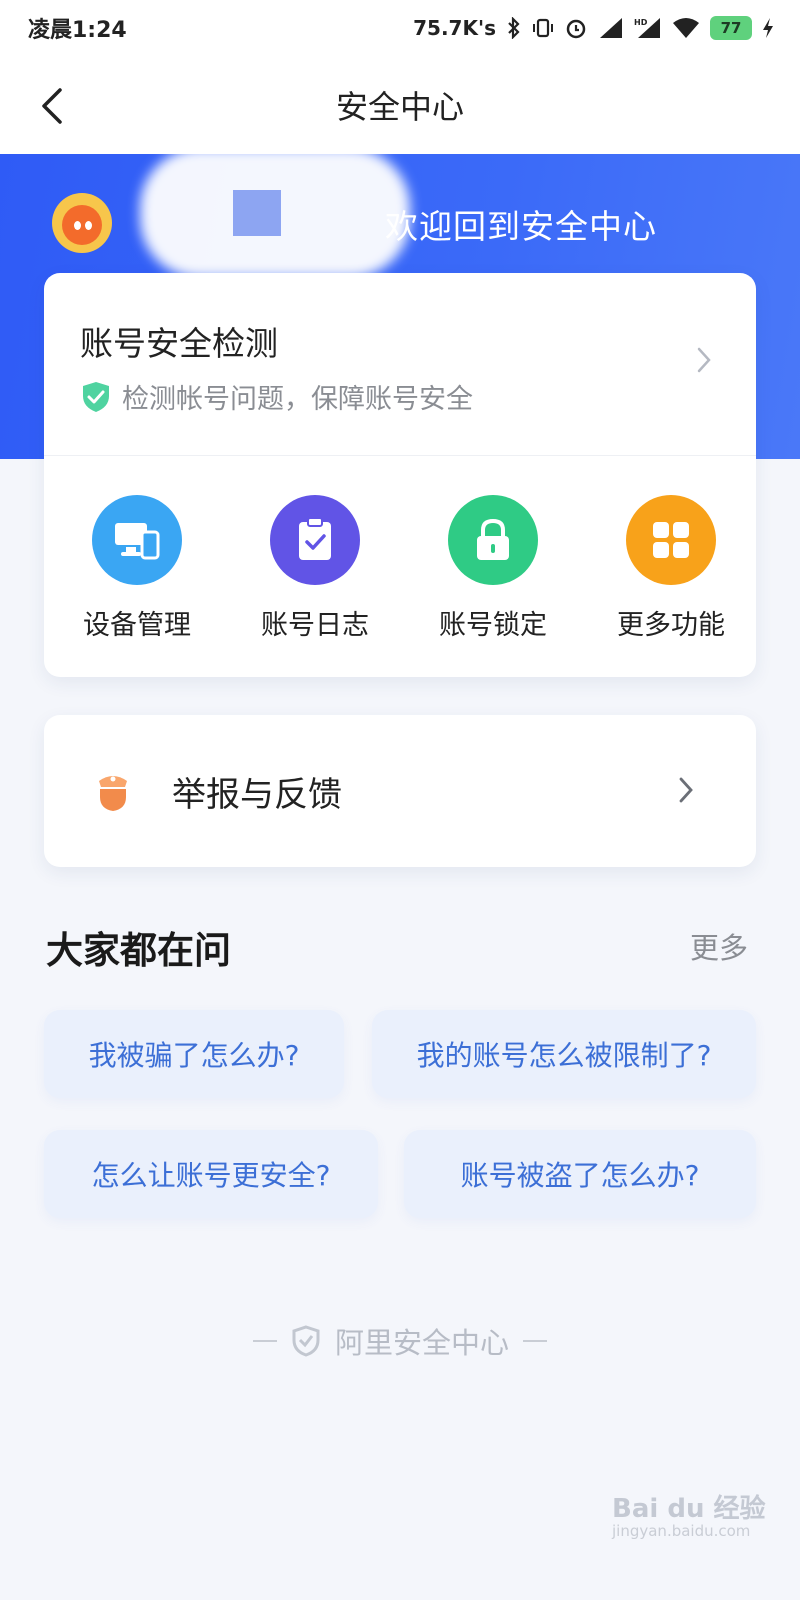  What do you see at coordinates (400, 455) in the screenshot?
I see `divider` at bounding box center [400, 455].